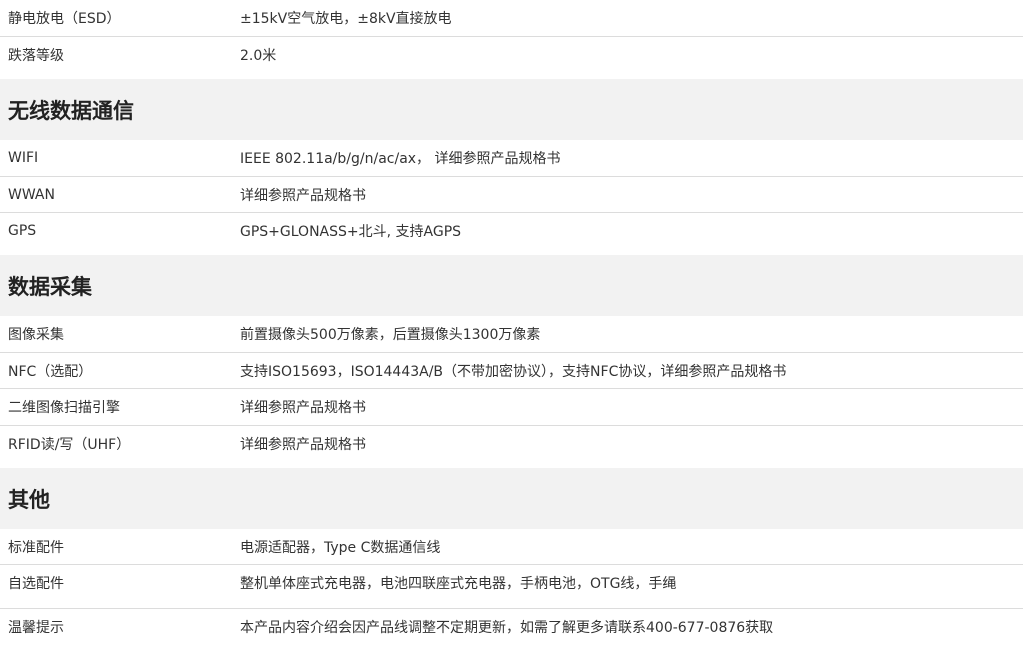  What do you see at coordinates (511, 58) in the screenshot?
I see `spec-row-drop: 跌落等级 2.0米` at bounding box center [511, 58].